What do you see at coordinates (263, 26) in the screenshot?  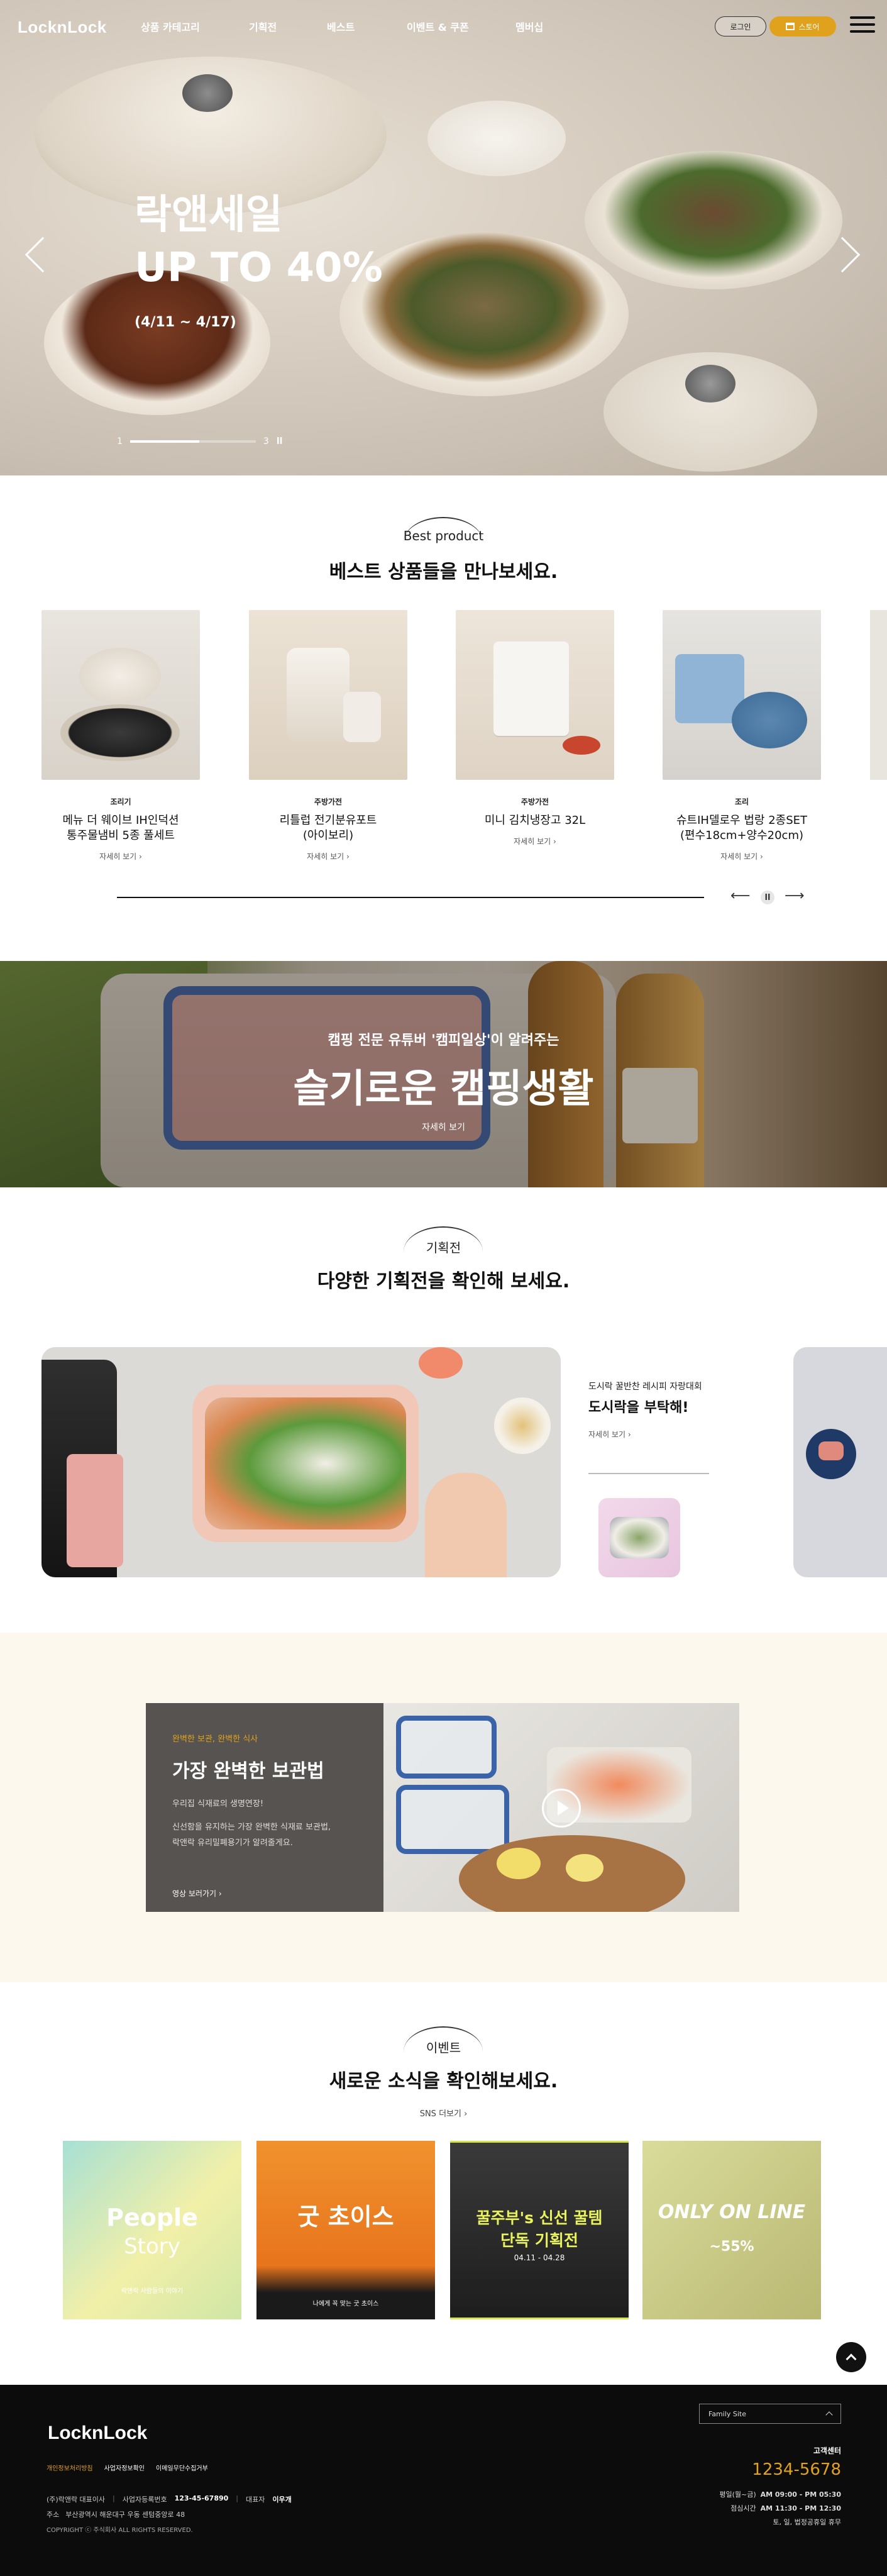 I see `nav-item-exhibition: 기획전` at bounding box center [263, 26].